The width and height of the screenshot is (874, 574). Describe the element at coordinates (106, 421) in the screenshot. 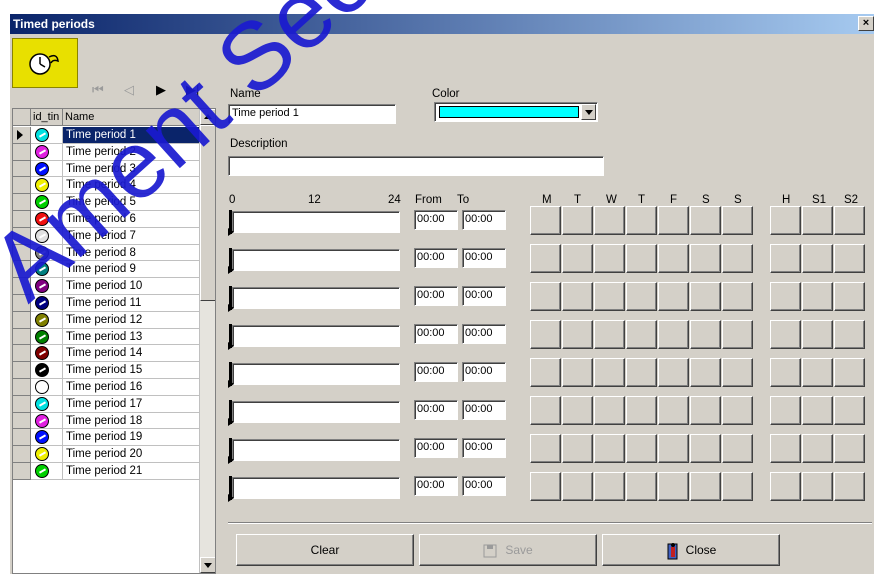

I see `grid-row: Time period 18` at that location.